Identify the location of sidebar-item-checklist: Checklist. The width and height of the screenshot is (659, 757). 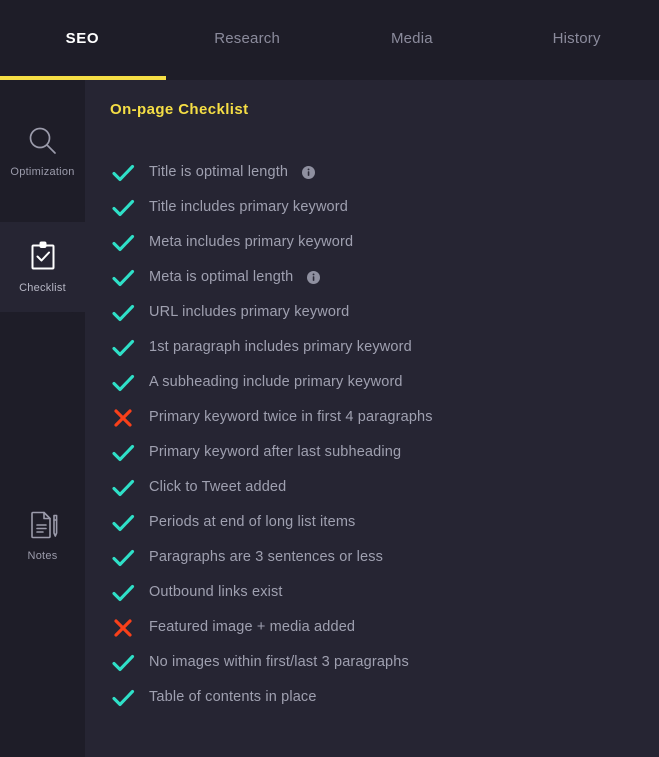
(42, 267).